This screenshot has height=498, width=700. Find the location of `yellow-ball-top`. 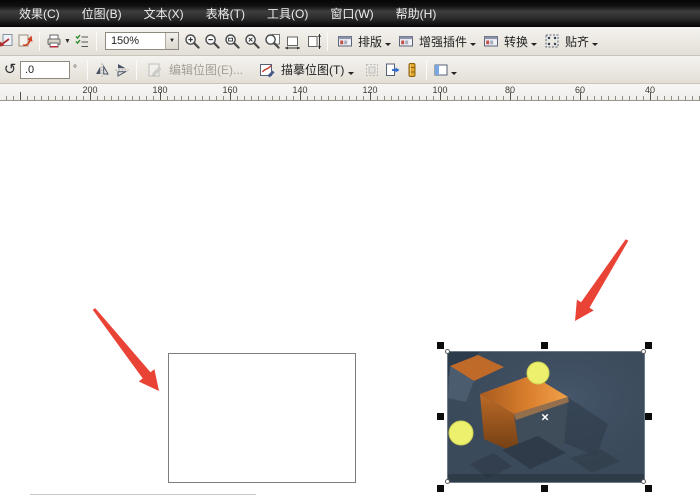

yellow-ball-top is located at coordinates (538, 373).